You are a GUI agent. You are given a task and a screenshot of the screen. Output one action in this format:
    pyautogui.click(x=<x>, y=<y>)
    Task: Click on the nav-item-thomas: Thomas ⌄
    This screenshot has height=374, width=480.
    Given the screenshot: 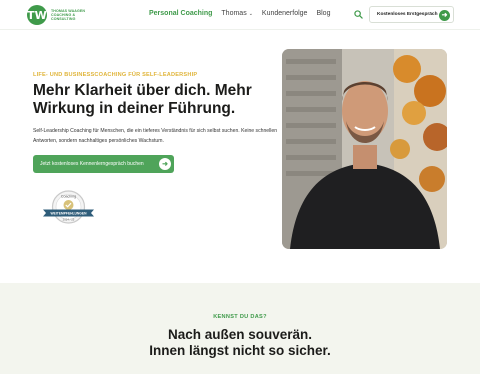 What is the action you would take?
    pyautogui.click(x=237, y=13)
    